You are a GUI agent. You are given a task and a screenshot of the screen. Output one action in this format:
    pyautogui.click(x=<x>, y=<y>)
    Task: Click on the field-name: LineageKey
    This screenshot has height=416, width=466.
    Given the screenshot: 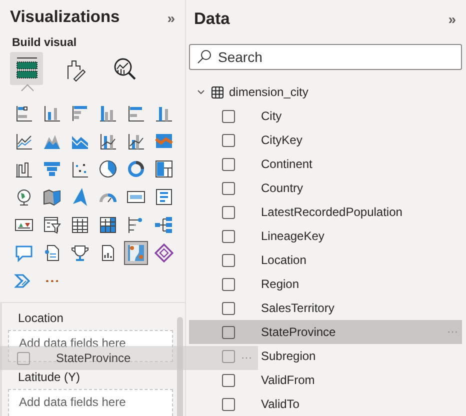 What is the action you would take?
    pyautogui.click(x=293, y=236)
    